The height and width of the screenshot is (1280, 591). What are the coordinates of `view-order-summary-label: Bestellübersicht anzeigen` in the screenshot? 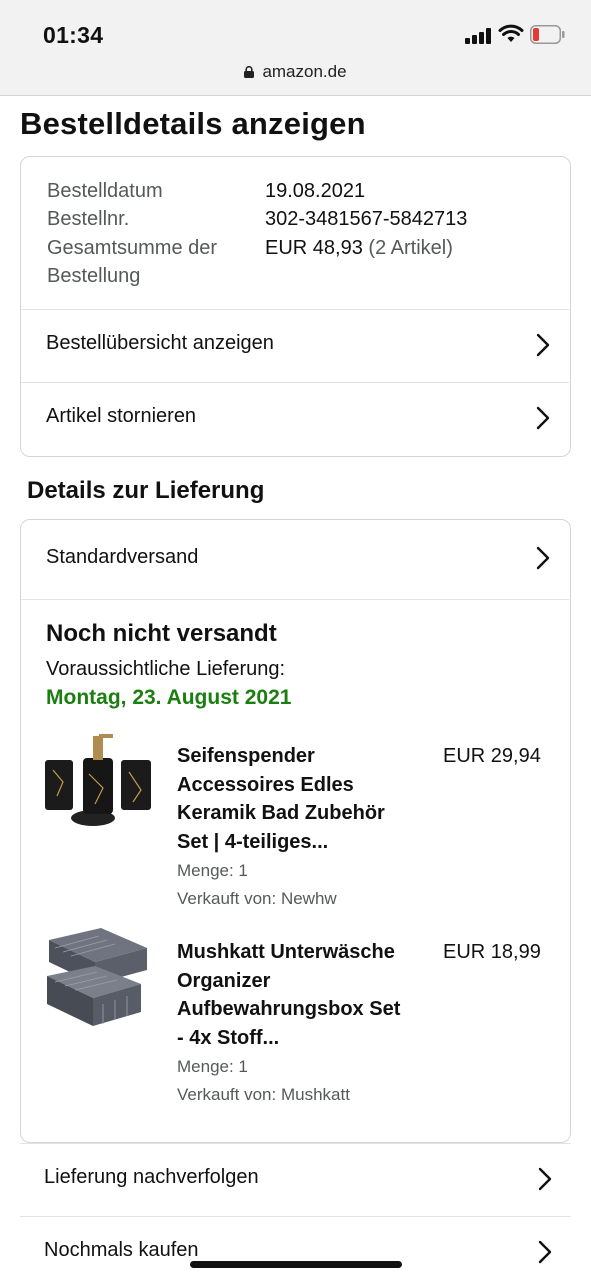 It's located at (160, 343).